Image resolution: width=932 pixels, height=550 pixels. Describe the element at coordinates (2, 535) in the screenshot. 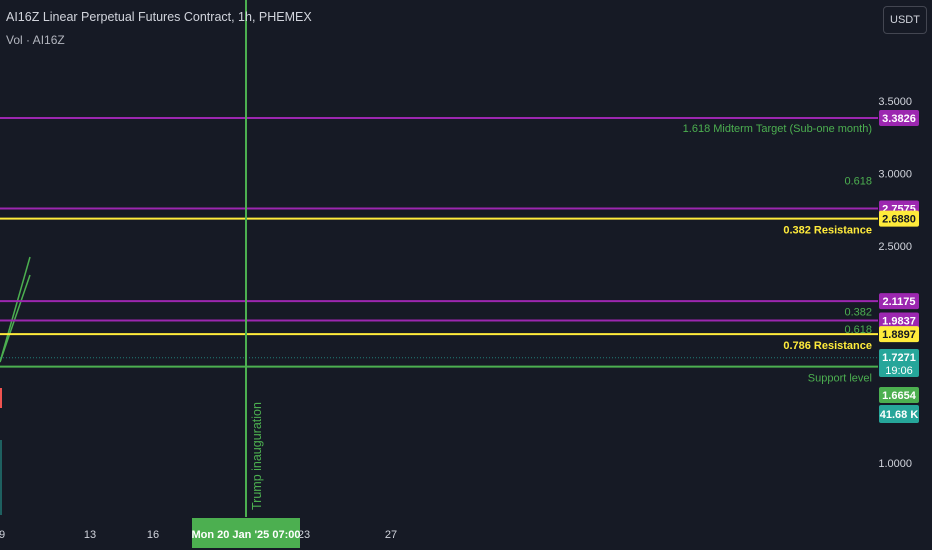

I see `time-axis-tick: 9` at that location.